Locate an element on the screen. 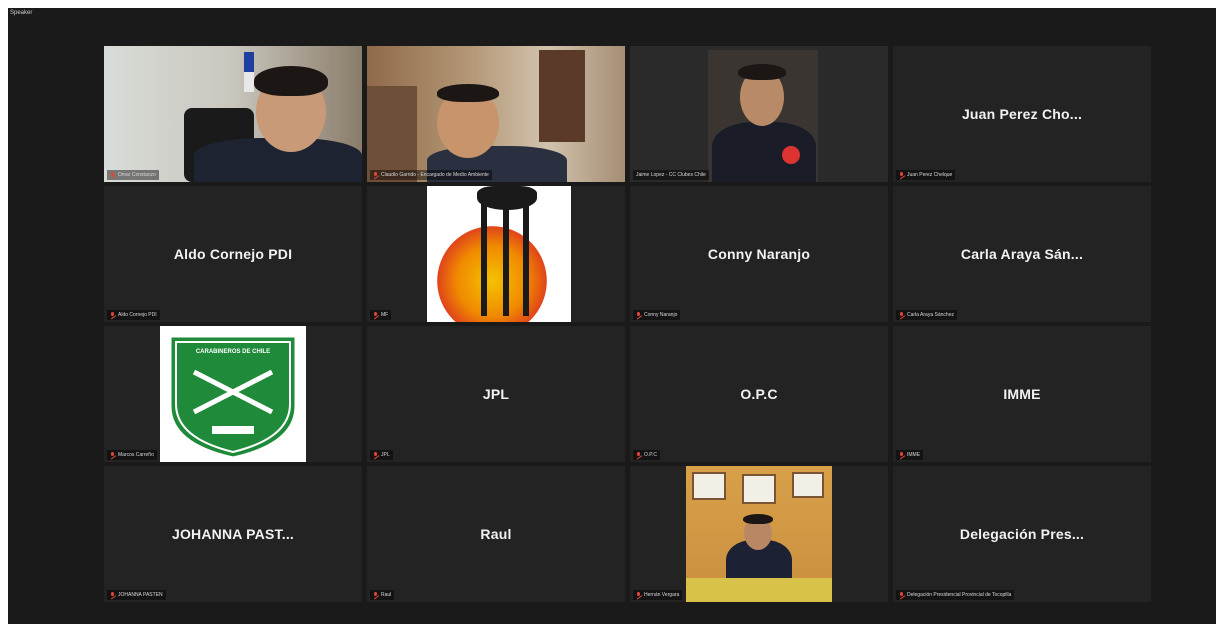 This screenshot has width=1224, height=632. participant-tile: Juan Perez Cho... Juan Perez Chelque is located at coordinates (1022, 114).